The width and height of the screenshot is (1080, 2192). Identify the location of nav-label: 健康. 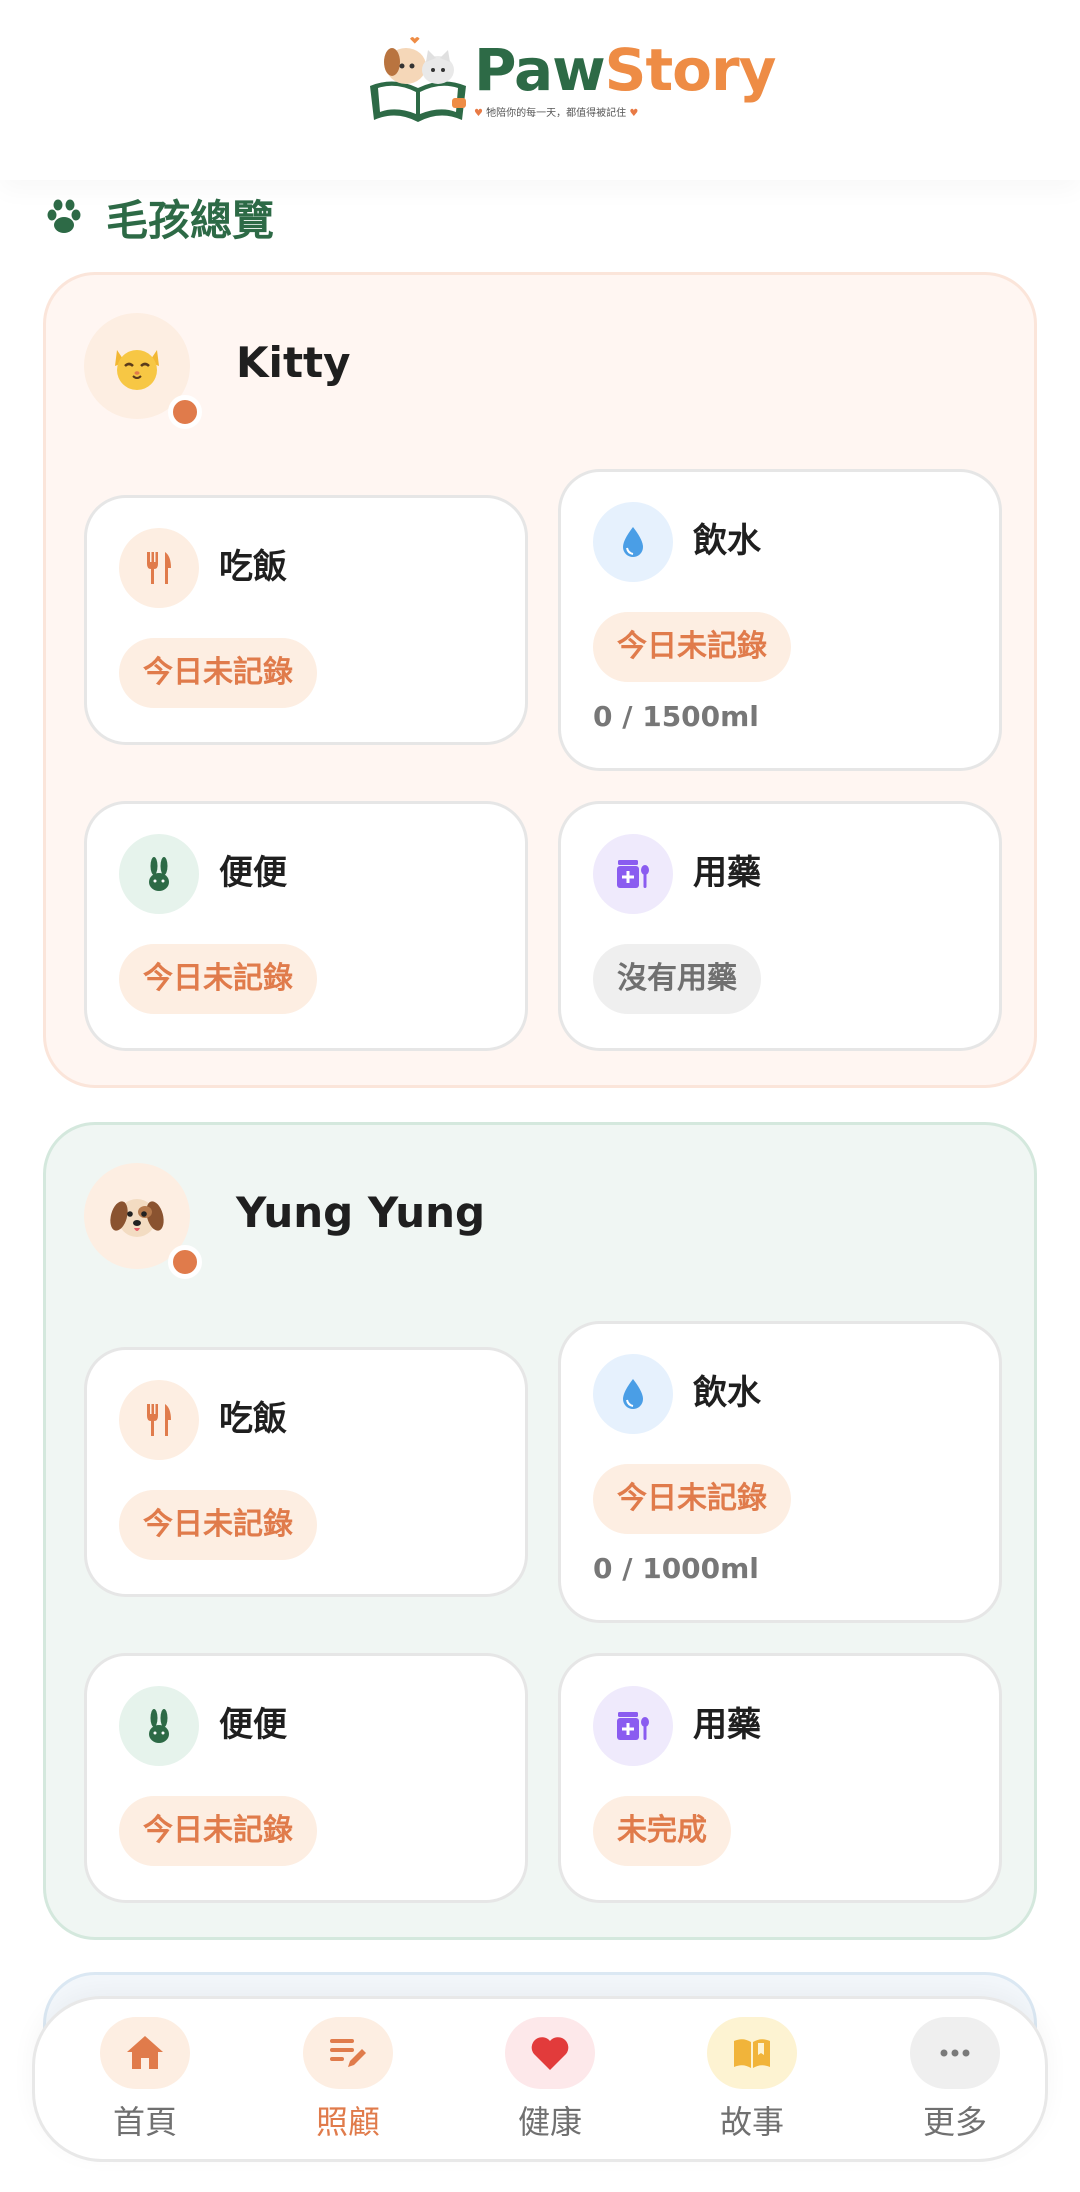
(549, 2122).